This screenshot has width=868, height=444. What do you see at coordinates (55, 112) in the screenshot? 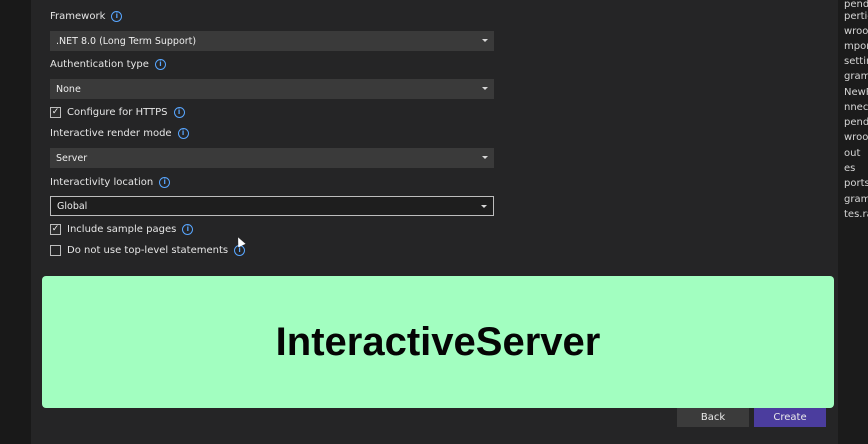
I see `https-checkbox: ✓` at bounding box center [55, 112].